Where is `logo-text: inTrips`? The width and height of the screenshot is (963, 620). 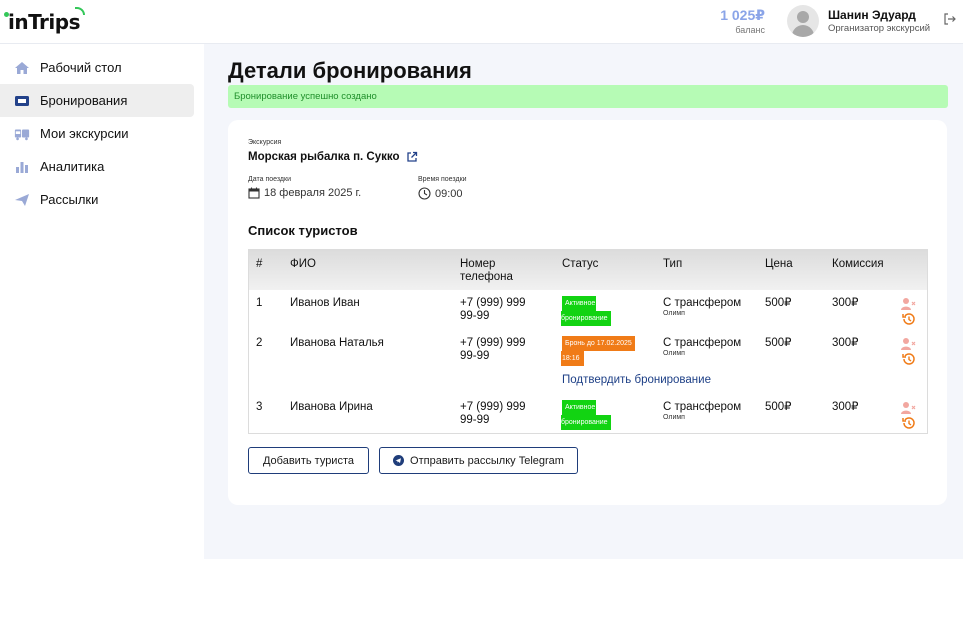 logo-text: inTrips is located at coordinates (44, 22).